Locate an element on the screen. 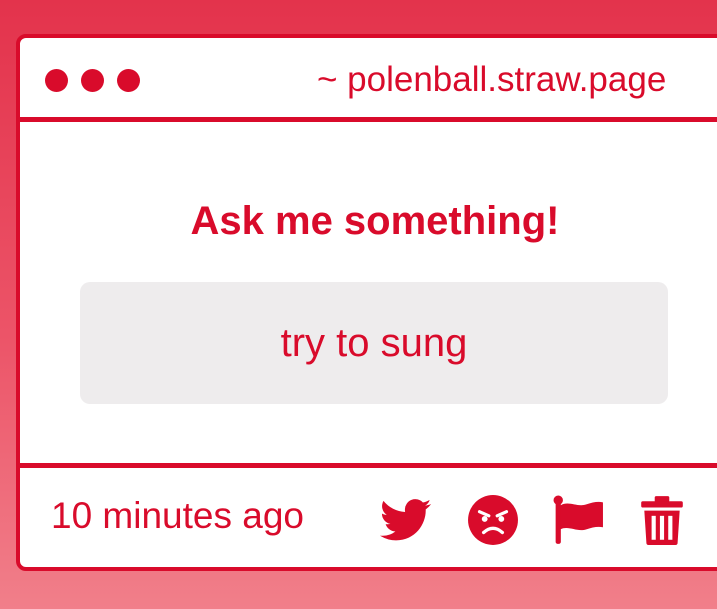  delete-button is located at coordinates (662, 520).